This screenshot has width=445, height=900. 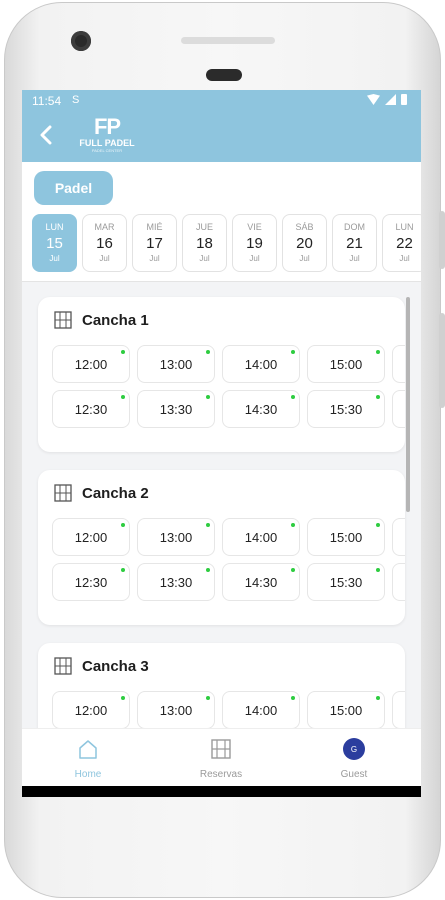 I want to click on time-slot-label: 13:30, so click(x=176, y=582).